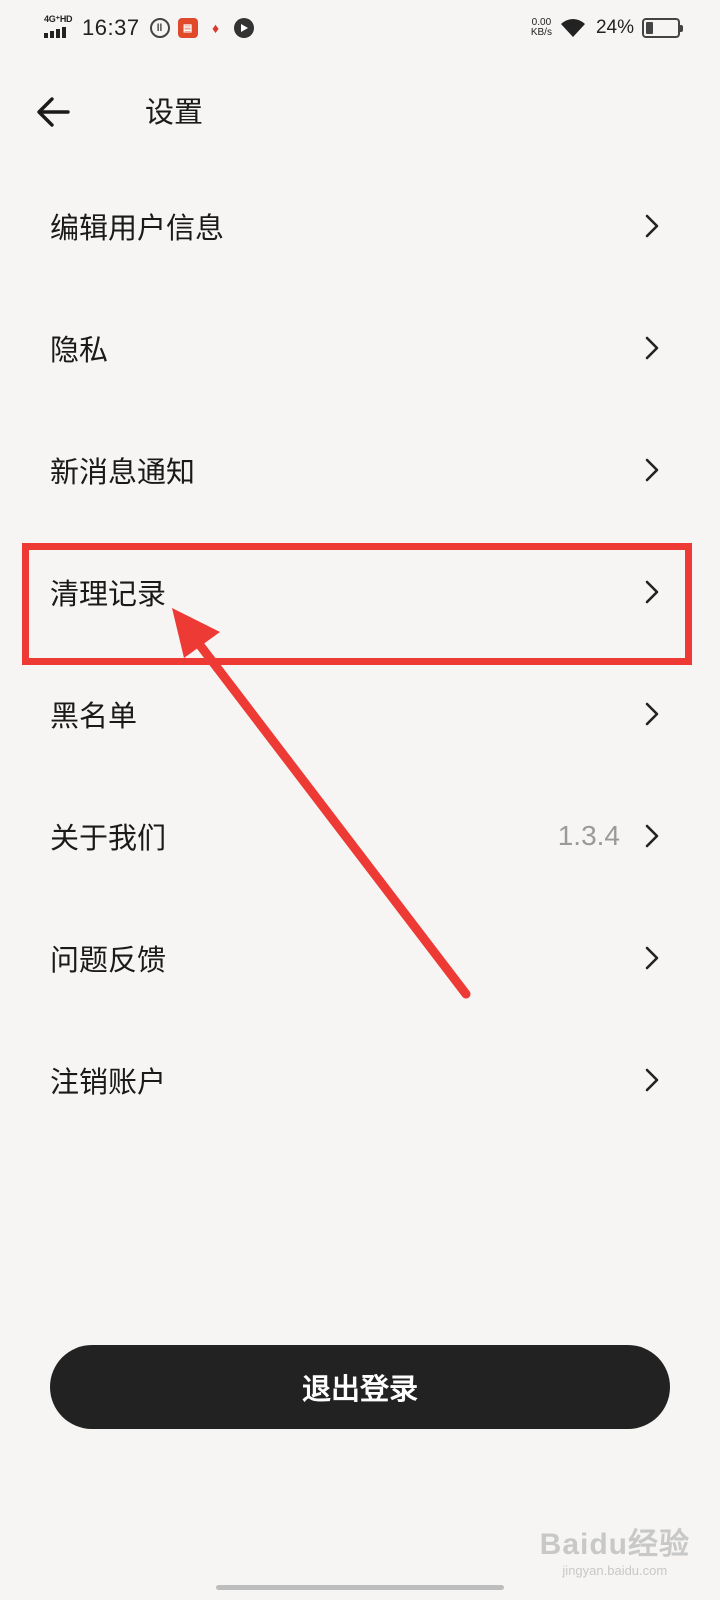 The image size is (720, 1600). What do you see at coordinates (357, 604) in the screenshot?
I see `annotation-highlight-box` at bounding box center [357, 604].